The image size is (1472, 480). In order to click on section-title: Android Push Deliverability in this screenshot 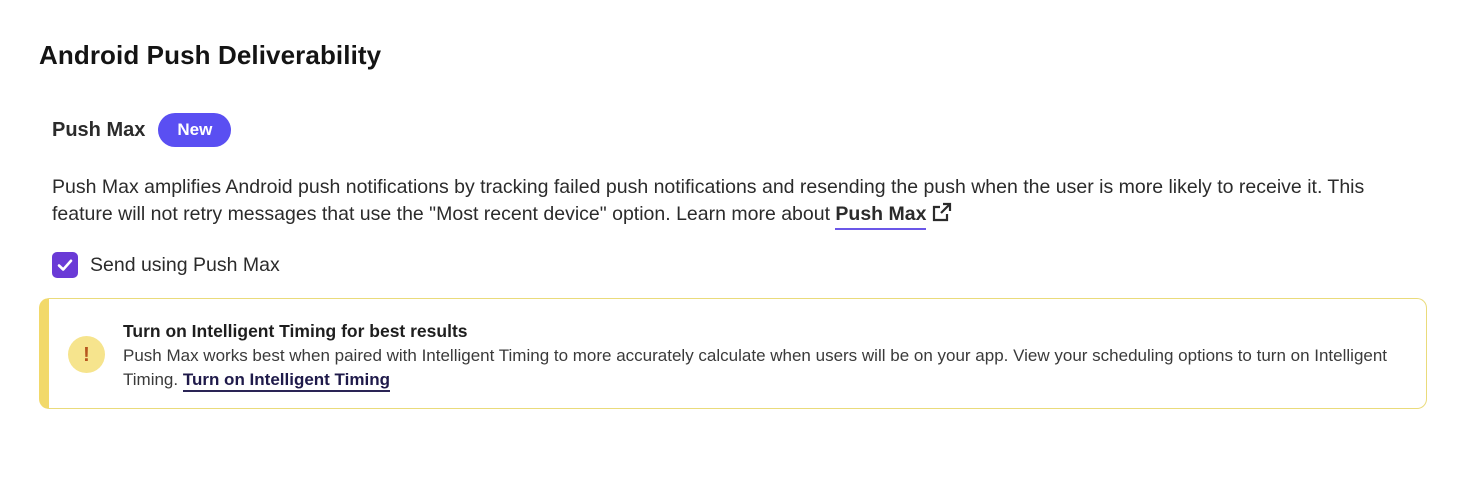, I will do `click(210, 55)`.